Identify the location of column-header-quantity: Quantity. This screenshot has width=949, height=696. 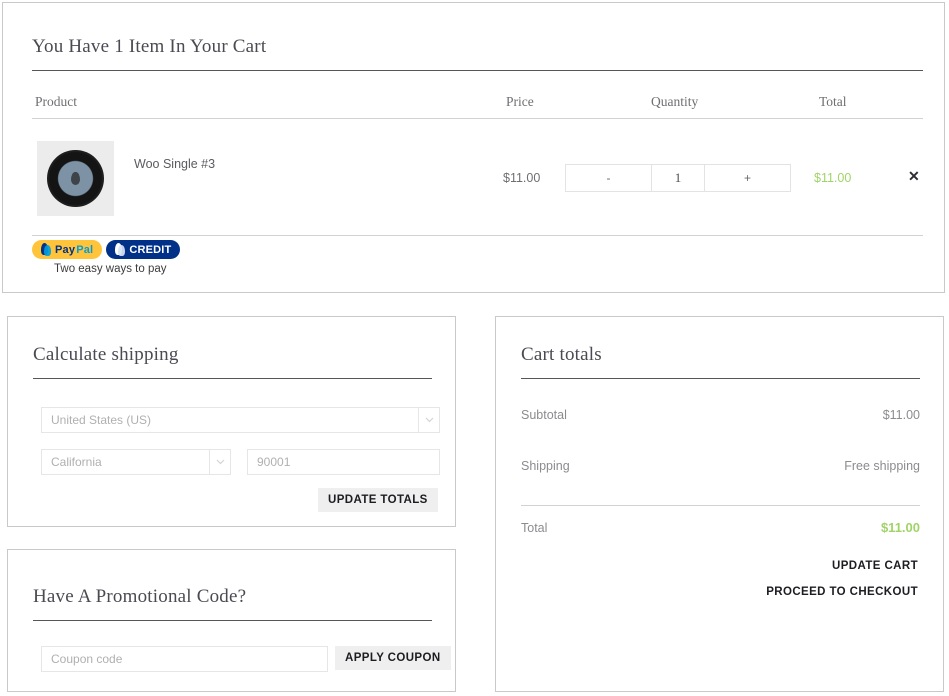
(675, 101).